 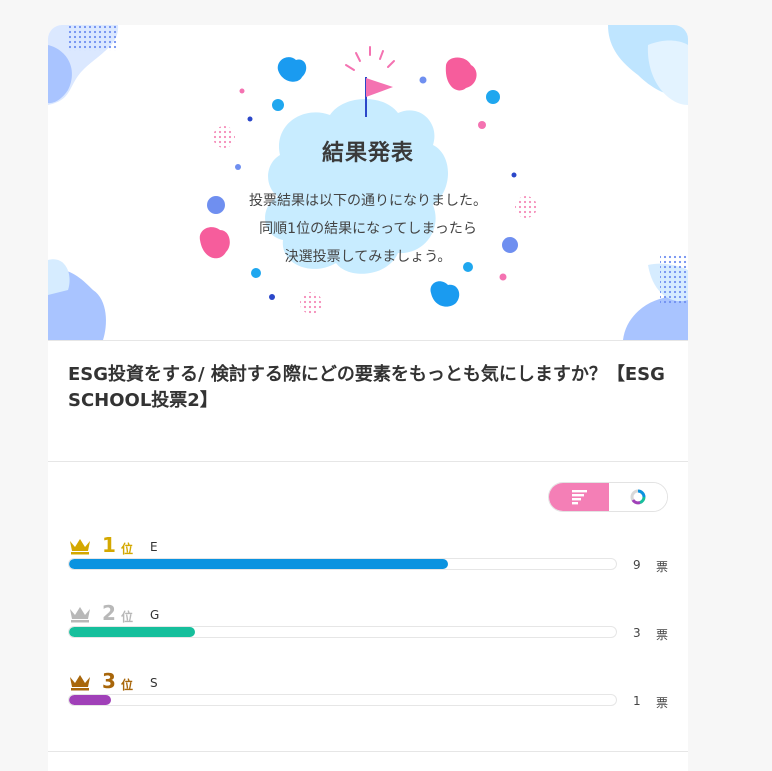 I want to click on result-row: 3位 S 1 票, so click(x=368, y=697).